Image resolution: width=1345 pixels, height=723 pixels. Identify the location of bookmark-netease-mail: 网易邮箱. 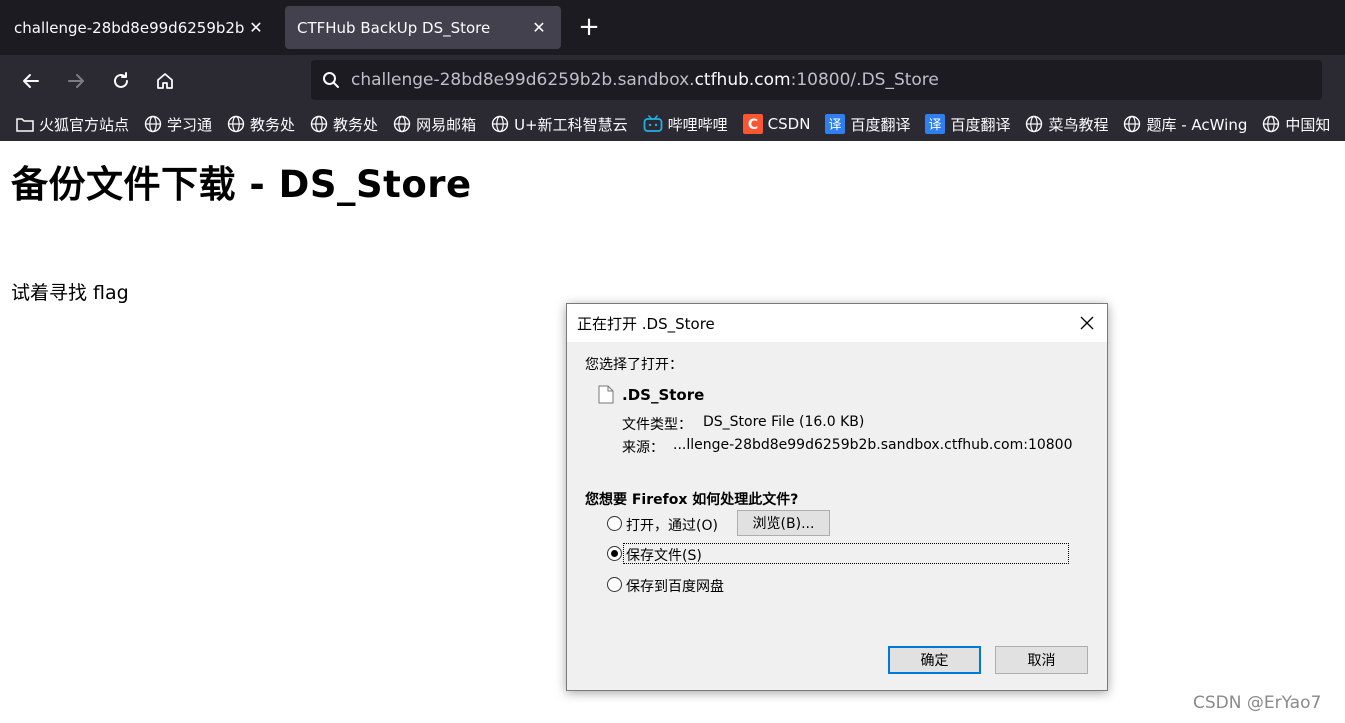
(434, 124).